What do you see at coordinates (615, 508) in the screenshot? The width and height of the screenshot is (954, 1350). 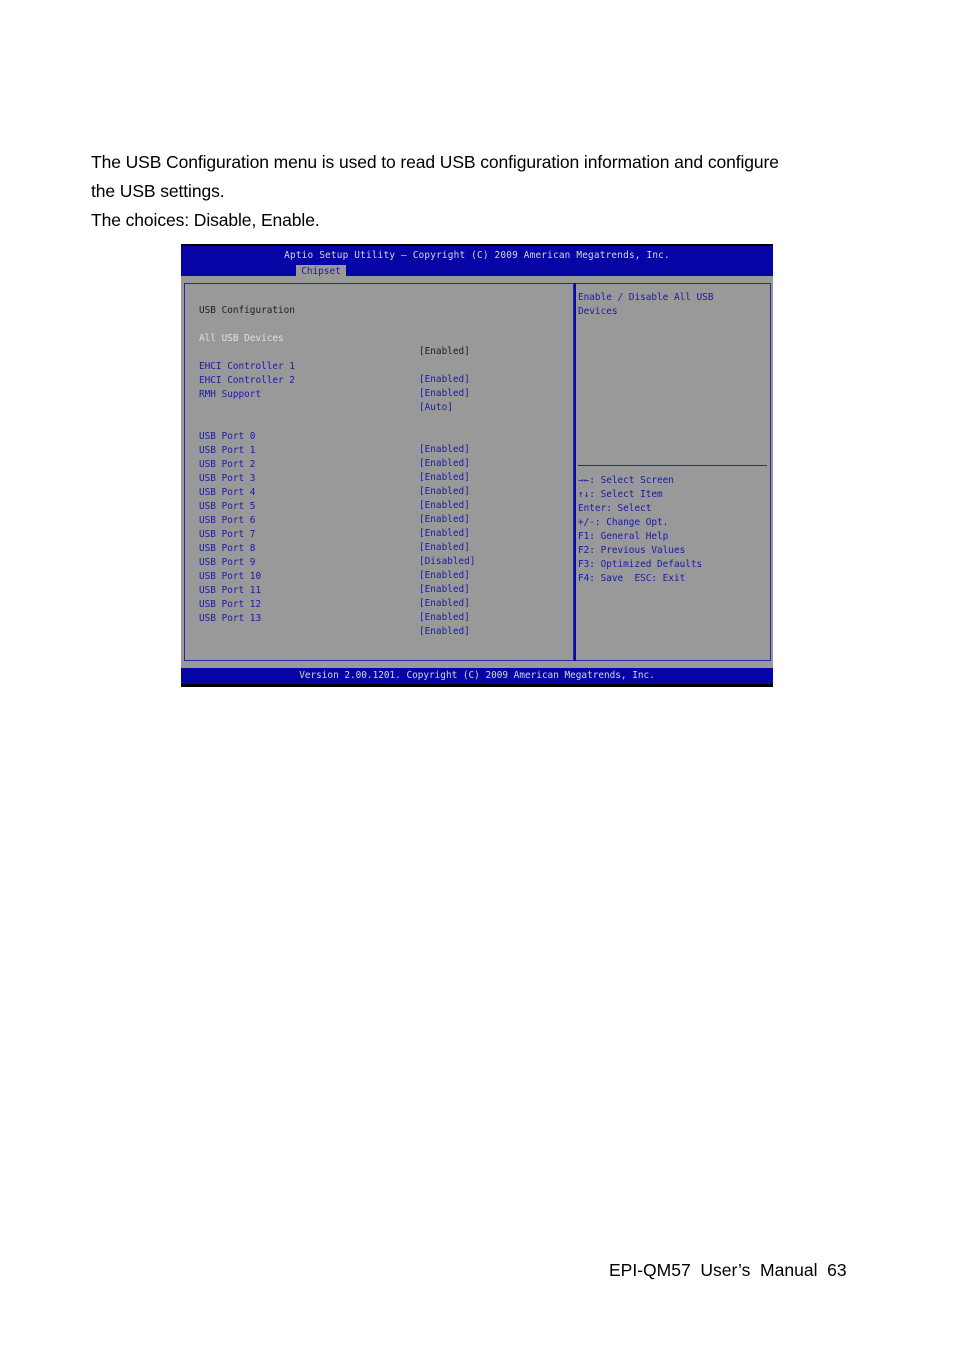 I see `key-help-enter: Enter: Select` at bounding box center [615, 508].